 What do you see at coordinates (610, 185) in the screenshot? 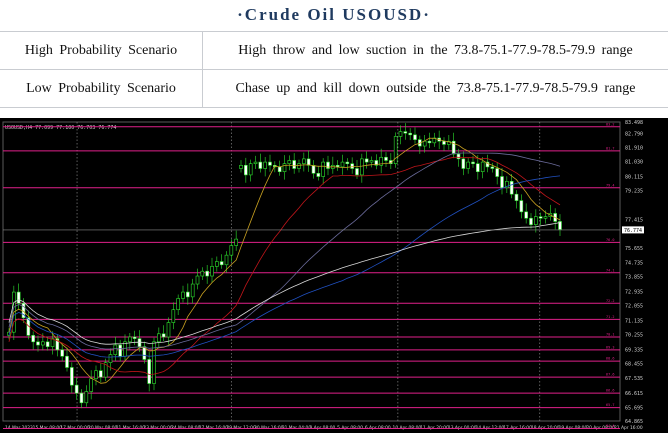
I see `level-label: 79.4` at bounding box center [610, 185].